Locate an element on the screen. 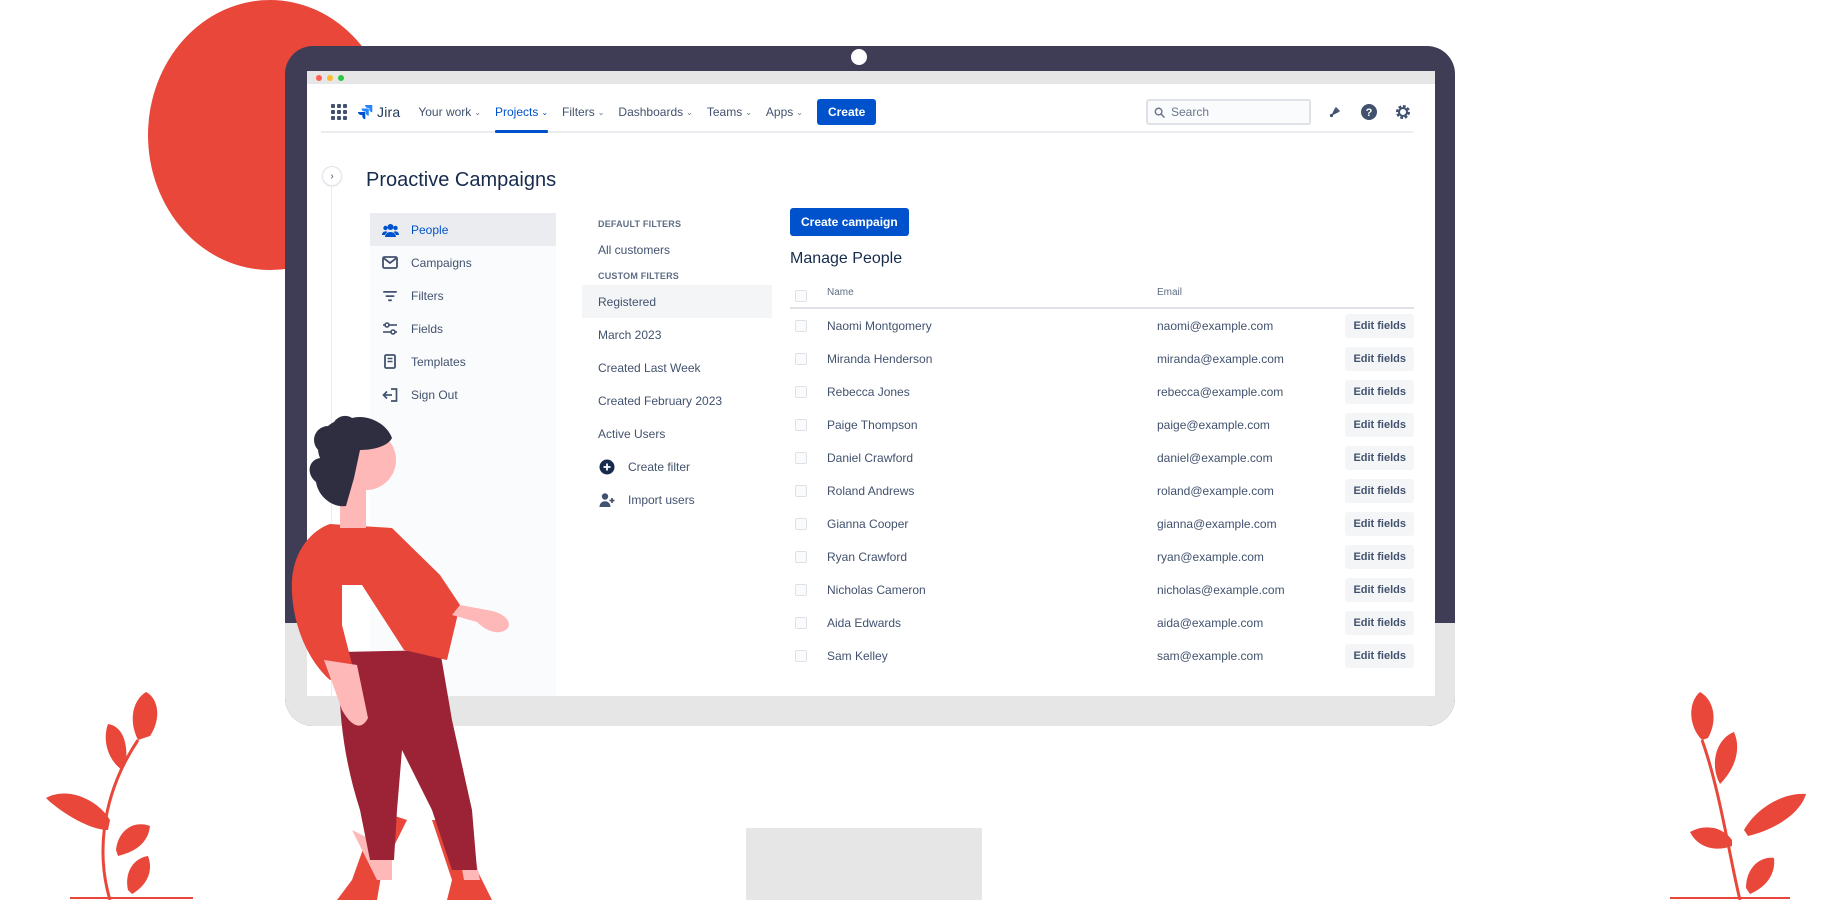  logo-text: Jira is located at coordinates (389, 112).